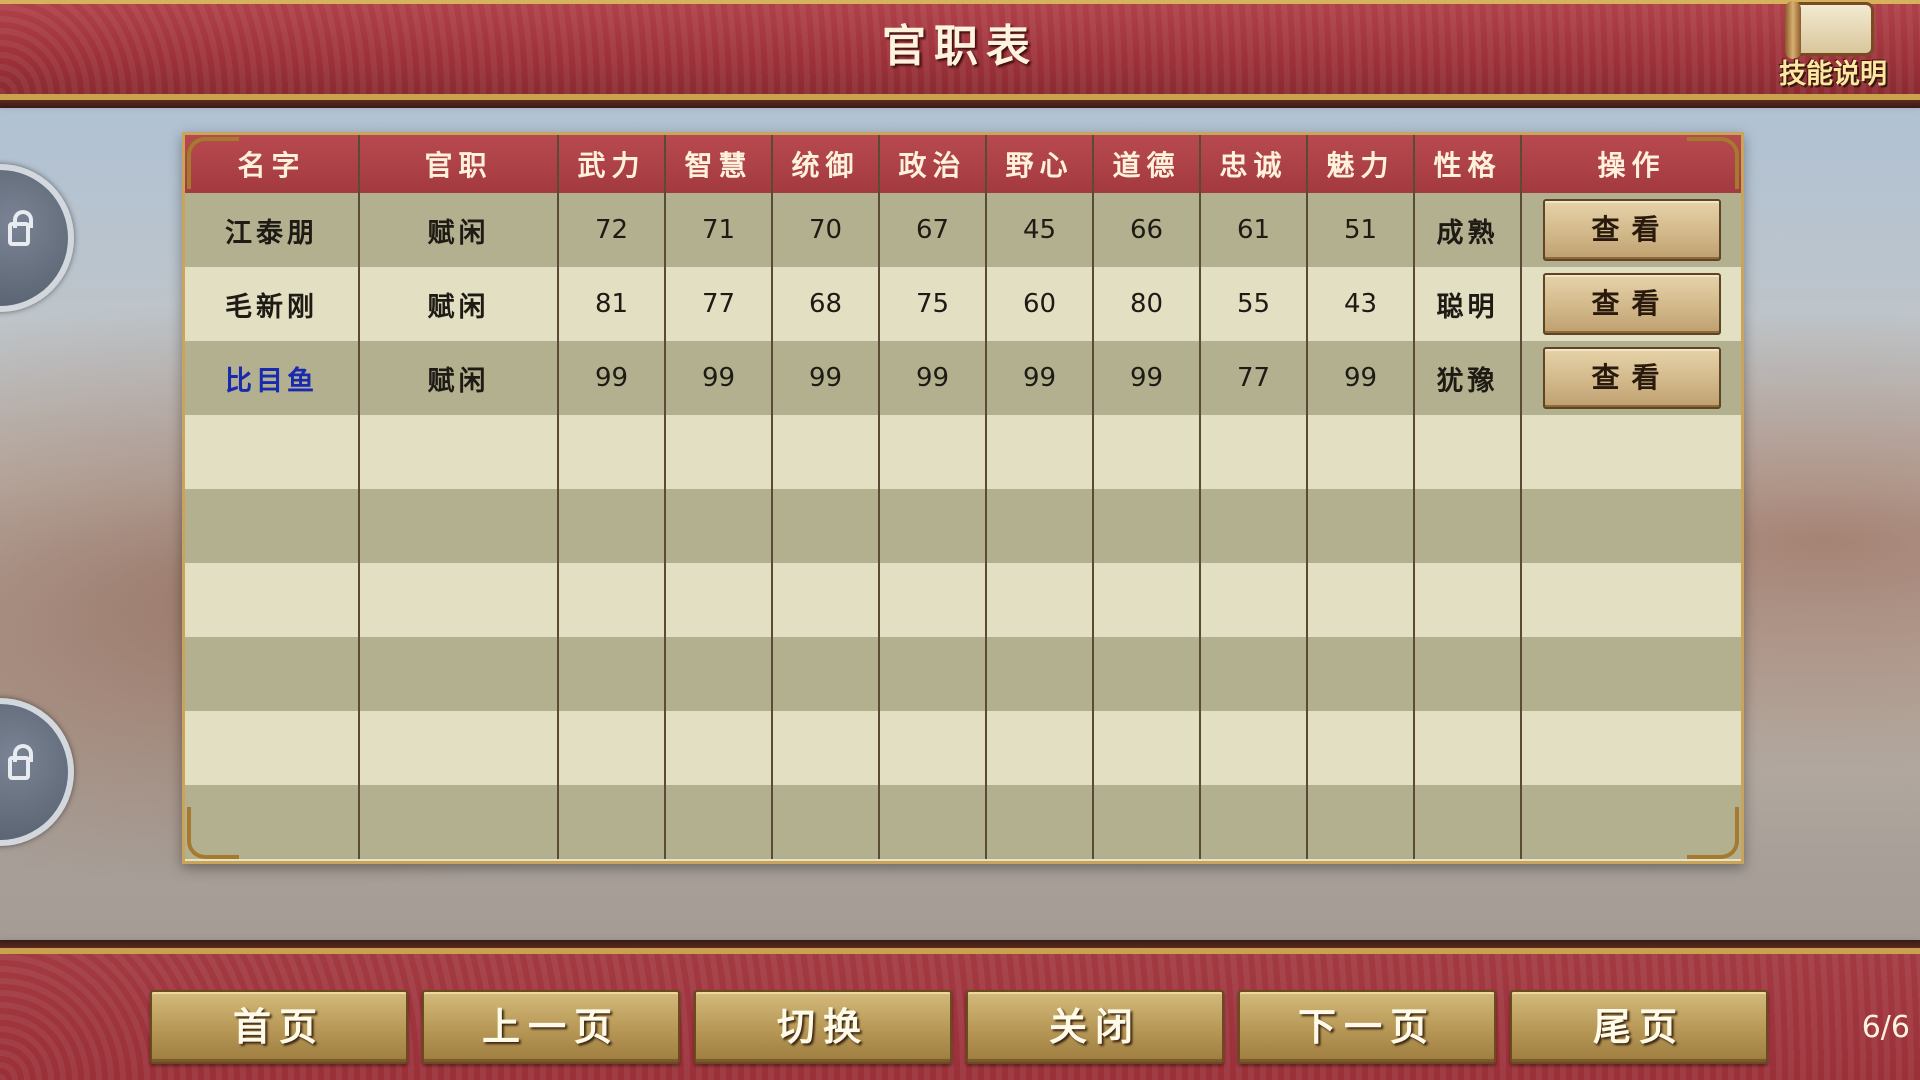  Describe the element at coordinates (1833, 74) in the screenshot. I see `skill-info-label: 技能说明` at that location.